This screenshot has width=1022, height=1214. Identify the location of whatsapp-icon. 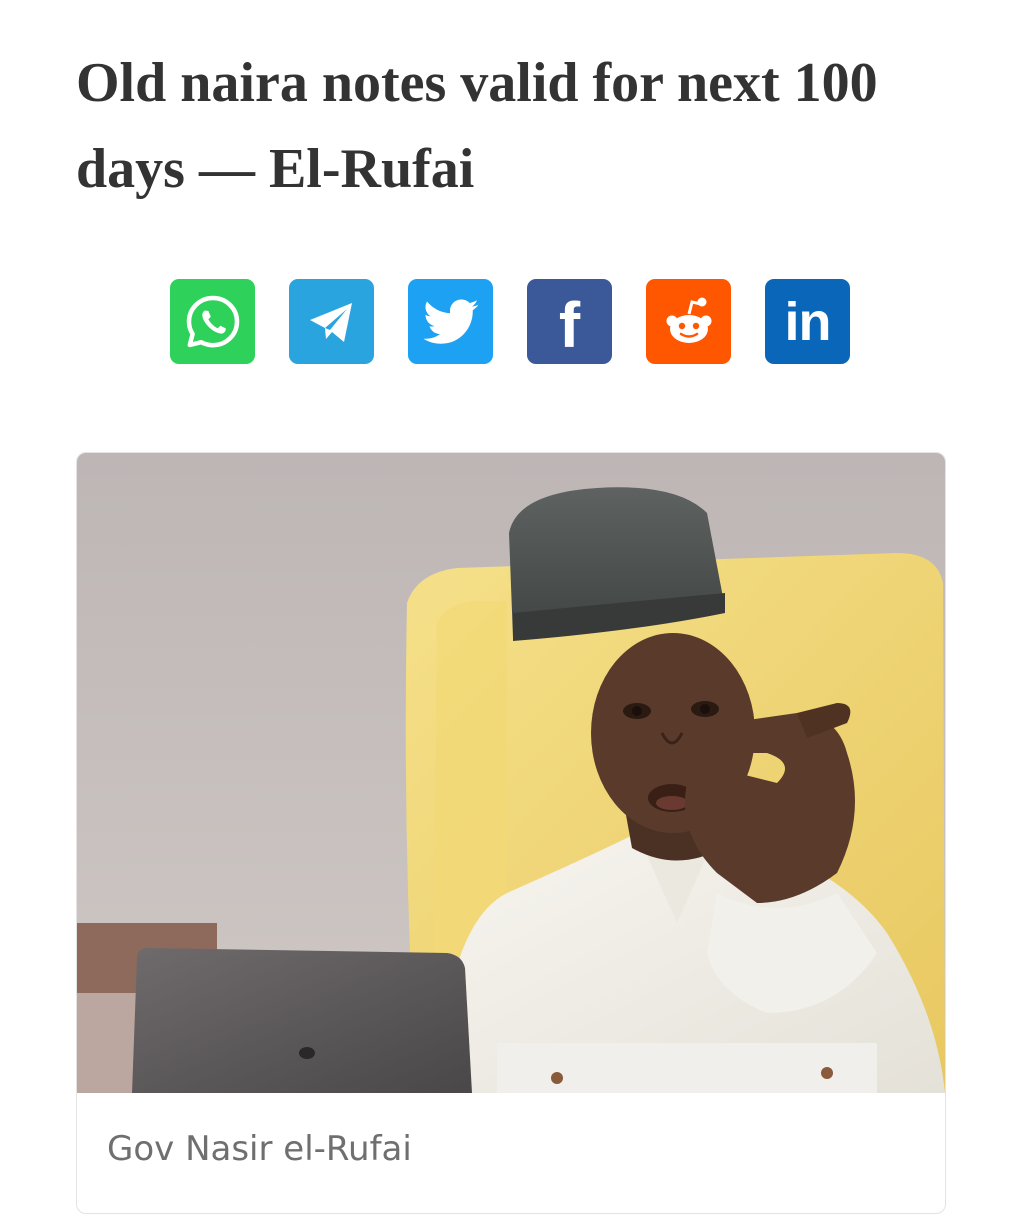
(212, 321).